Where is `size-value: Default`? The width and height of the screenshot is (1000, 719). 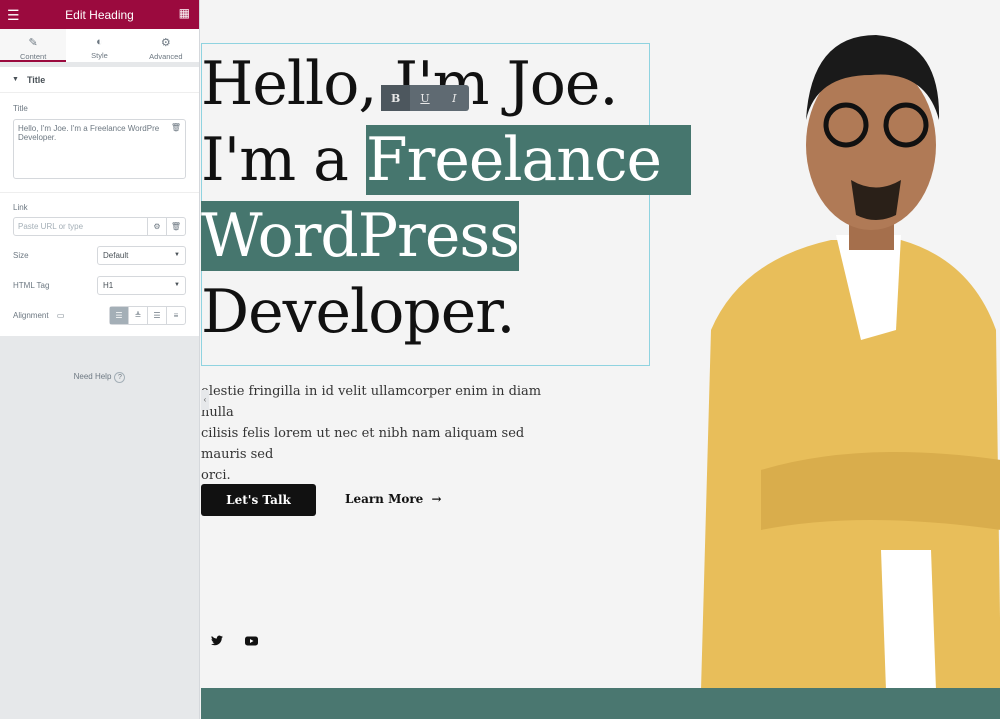
size-value: Default is located at coordinates (116, 255).